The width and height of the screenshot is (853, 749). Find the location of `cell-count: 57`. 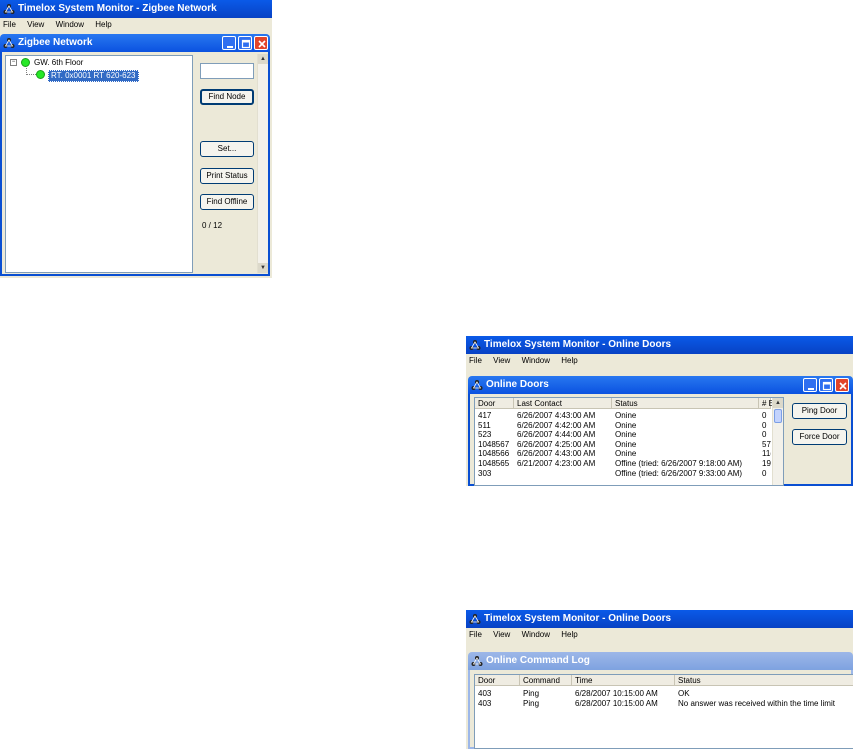

cell-count: 57 is located at coordinates (766, 444).